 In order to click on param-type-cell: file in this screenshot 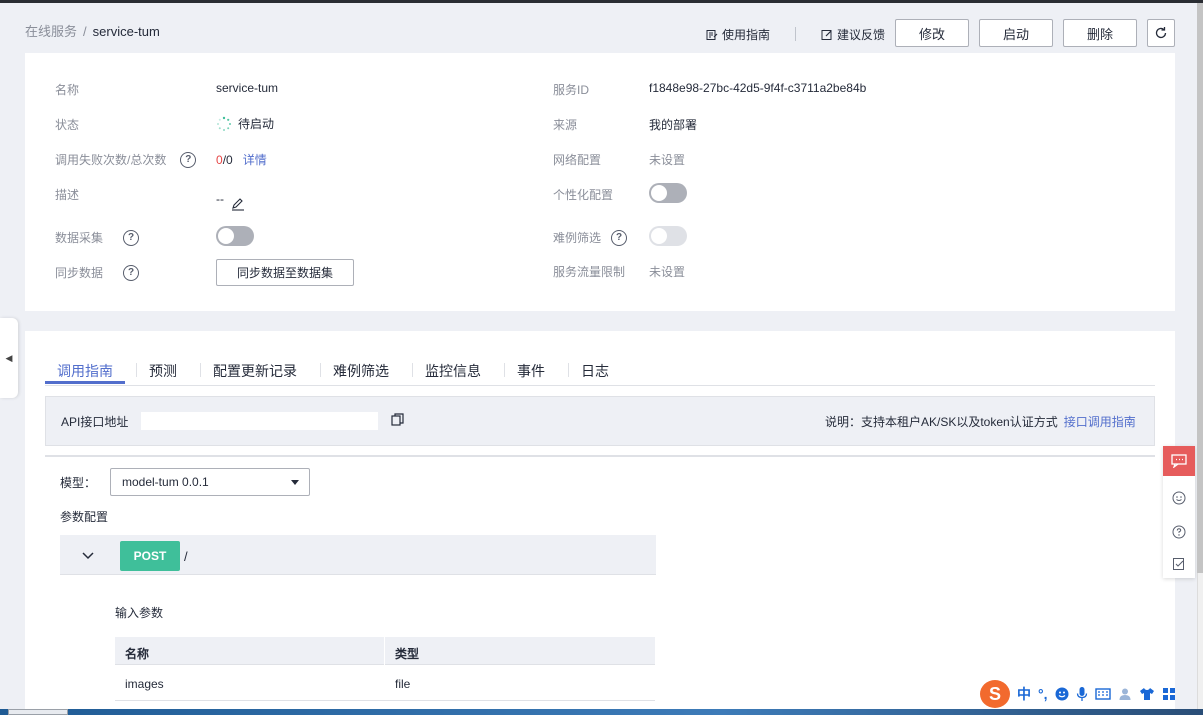, I will do `click(403, 684)`.